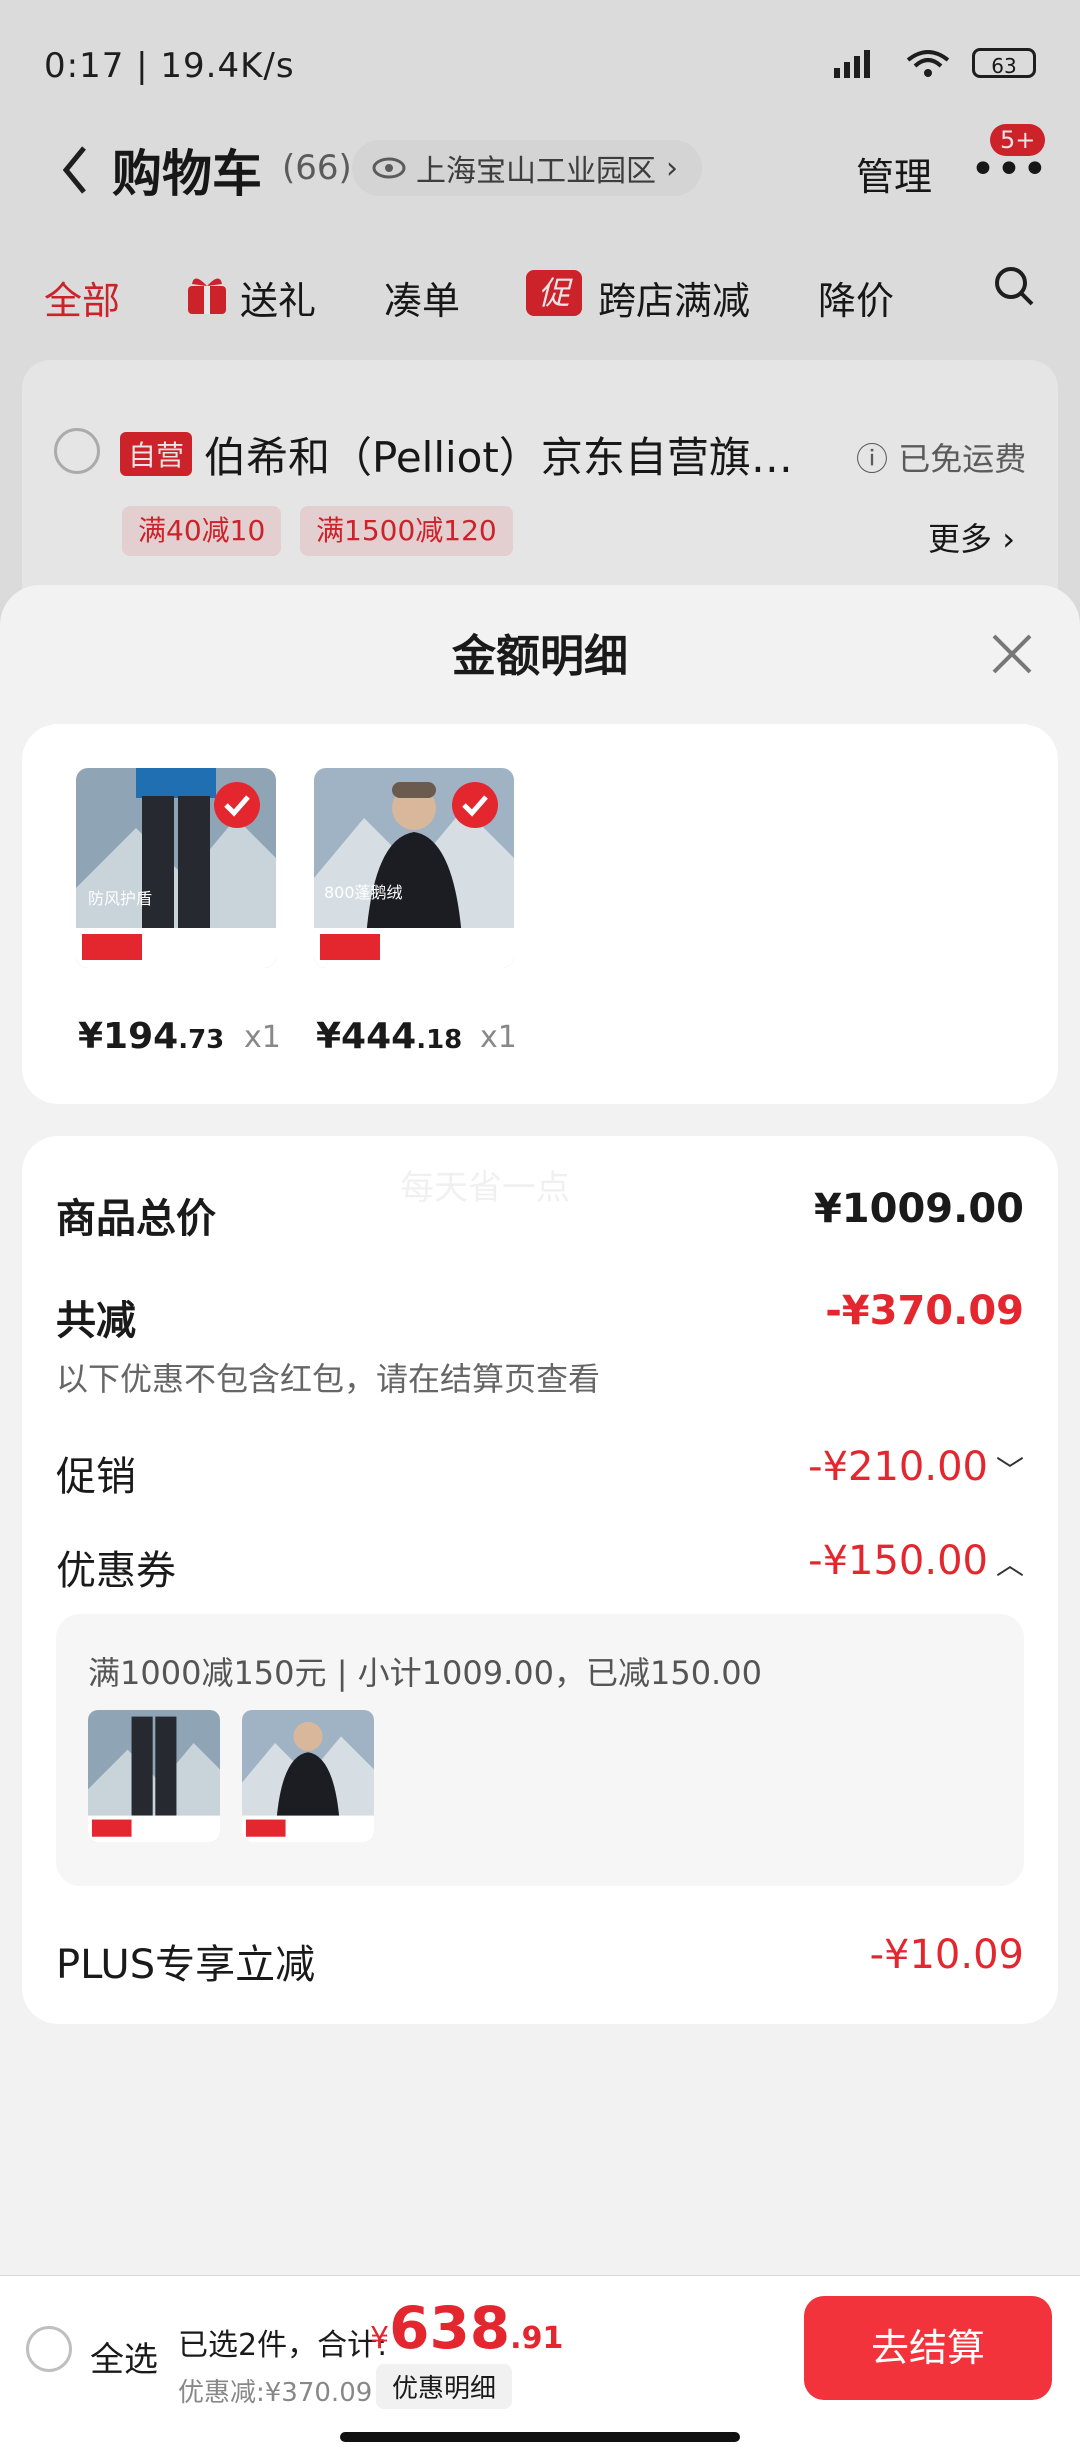 This screenshot has height=2460, width=1080. I want to click on price-dec: .73, so click(201, 1040).